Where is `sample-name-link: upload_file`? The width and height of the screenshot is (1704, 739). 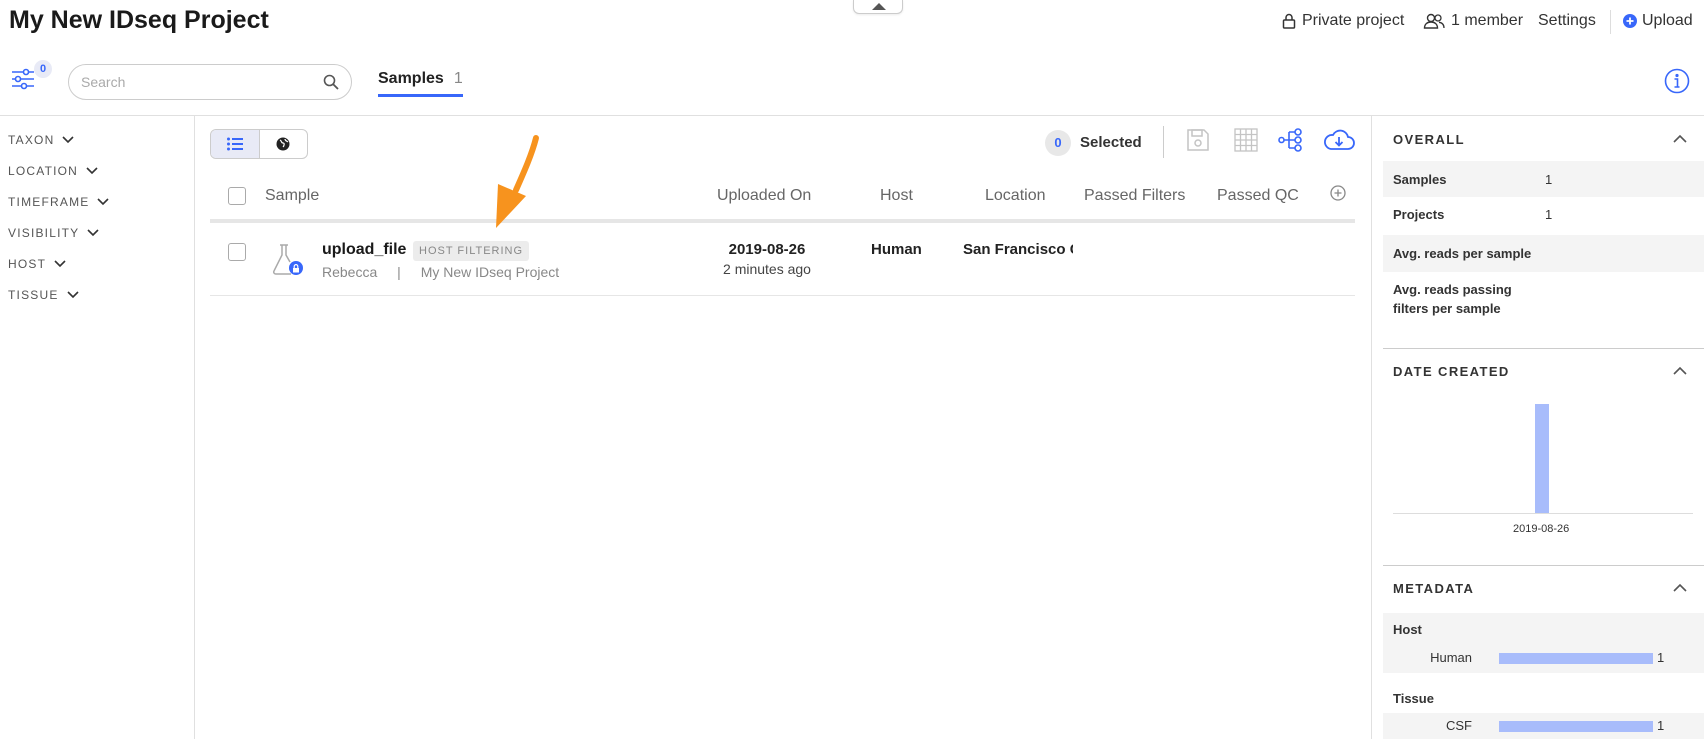 sample-name-link: upload_file is located at coordinates (364, 250).